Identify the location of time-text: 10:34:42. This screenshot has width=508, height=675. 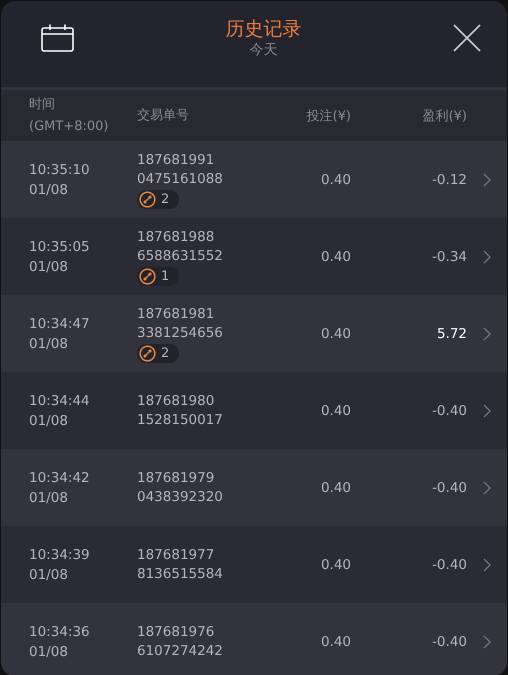
(60, 478).